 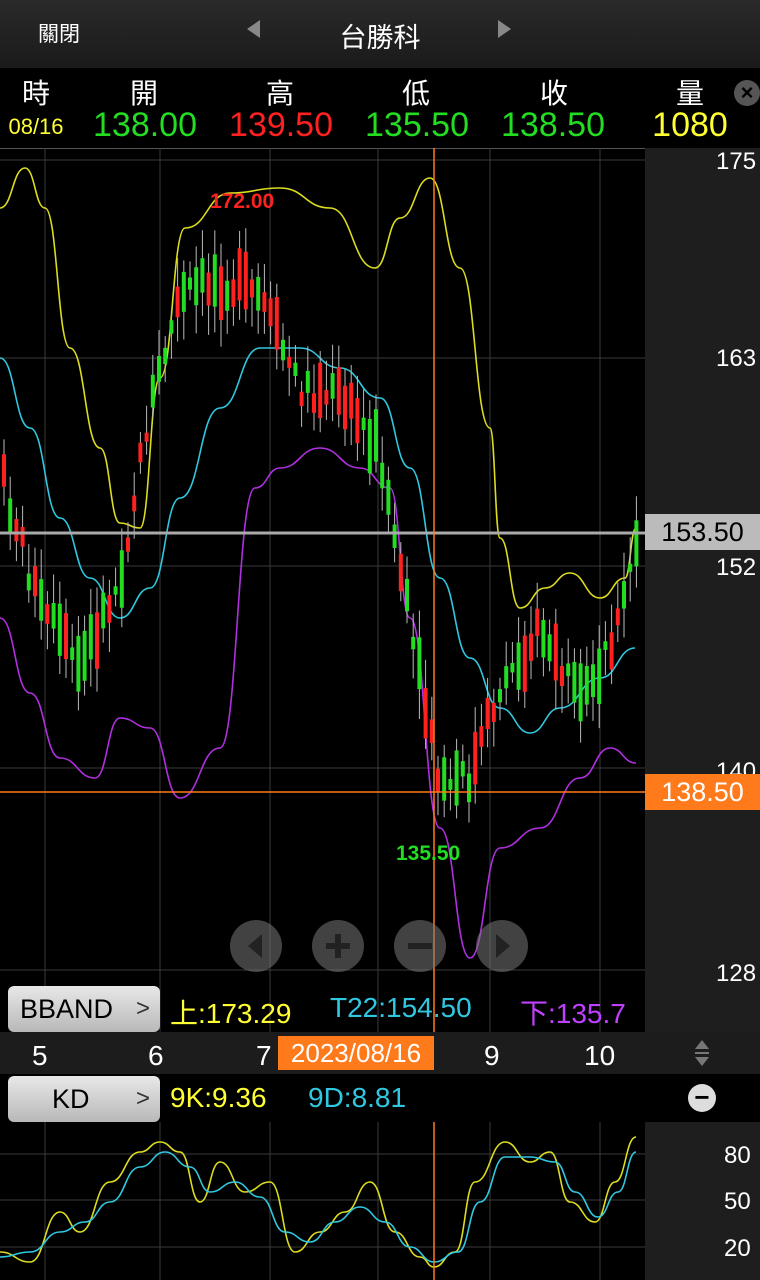 I want to click on bband-label: BBAND, so click(x=67, y=1009).